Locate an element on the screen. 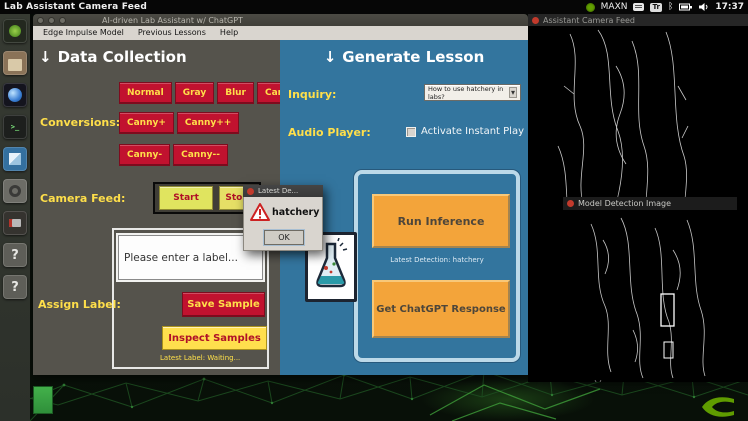 The width and height of the screenshot is (748, 421). window-maximize-icon is located at coordinates (62, 20).